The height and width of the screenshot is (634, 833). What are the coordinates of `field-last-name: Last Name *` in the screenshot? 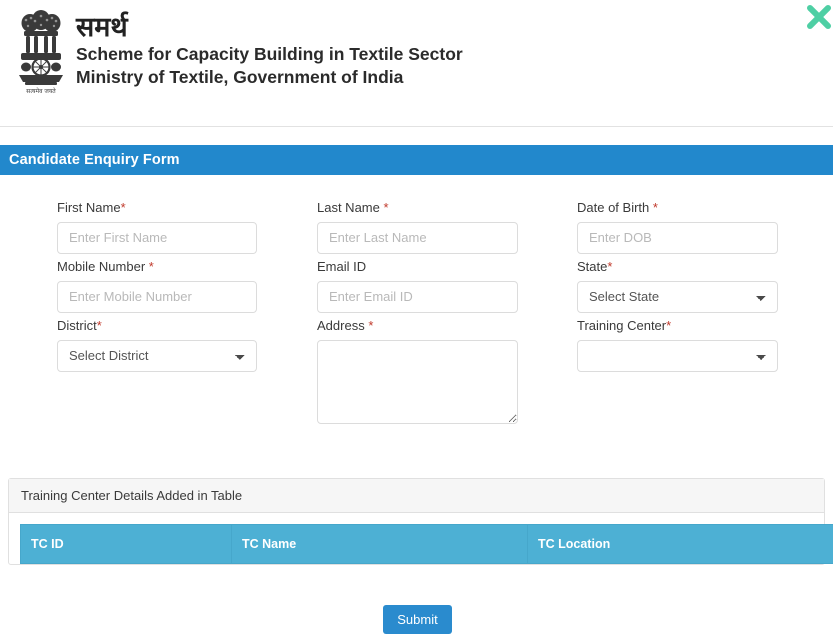 It's located at (417, 227).